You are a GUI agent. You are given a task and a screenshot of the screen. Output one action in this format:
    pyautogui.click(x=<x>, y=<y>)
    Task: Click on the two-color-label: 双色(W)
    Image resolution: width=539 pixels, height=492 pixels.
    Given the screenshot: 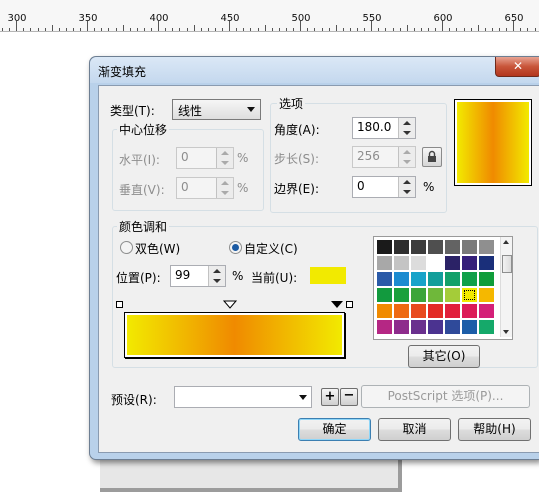 What is the action you would take?
    pyautogui.click(x=157, y=248)
    